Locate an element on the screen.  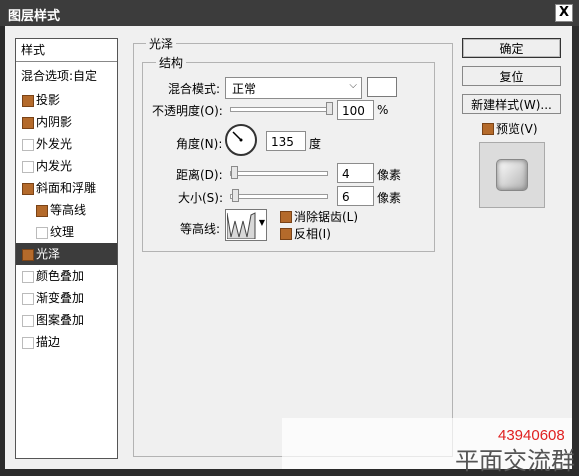
antialias-label: 消除锯齿(L) is located at coordinates (326, 216).